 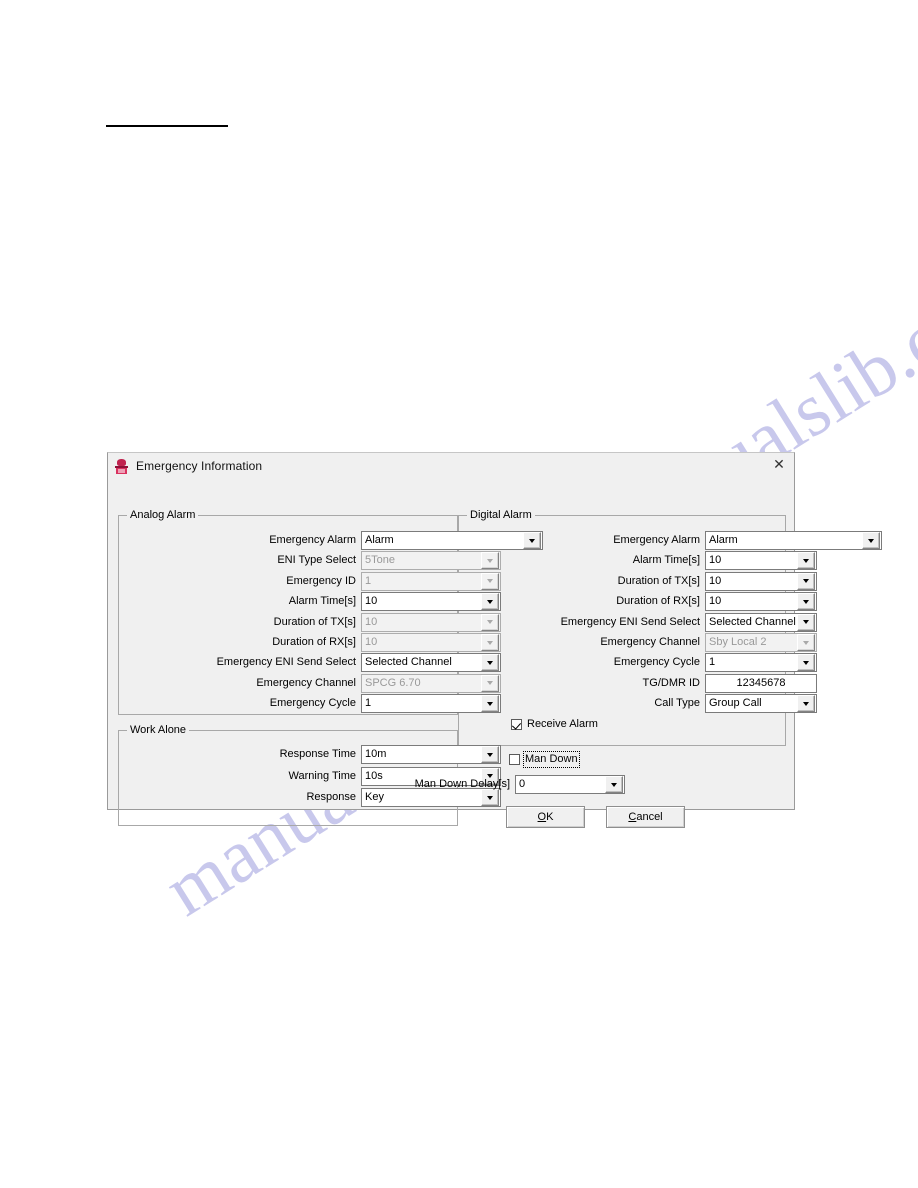 What do you see at coordinates (393, 682) in the screenshot?
I see `analog-combo-value: SPCG 6.70` at bounding box center [393, 682].